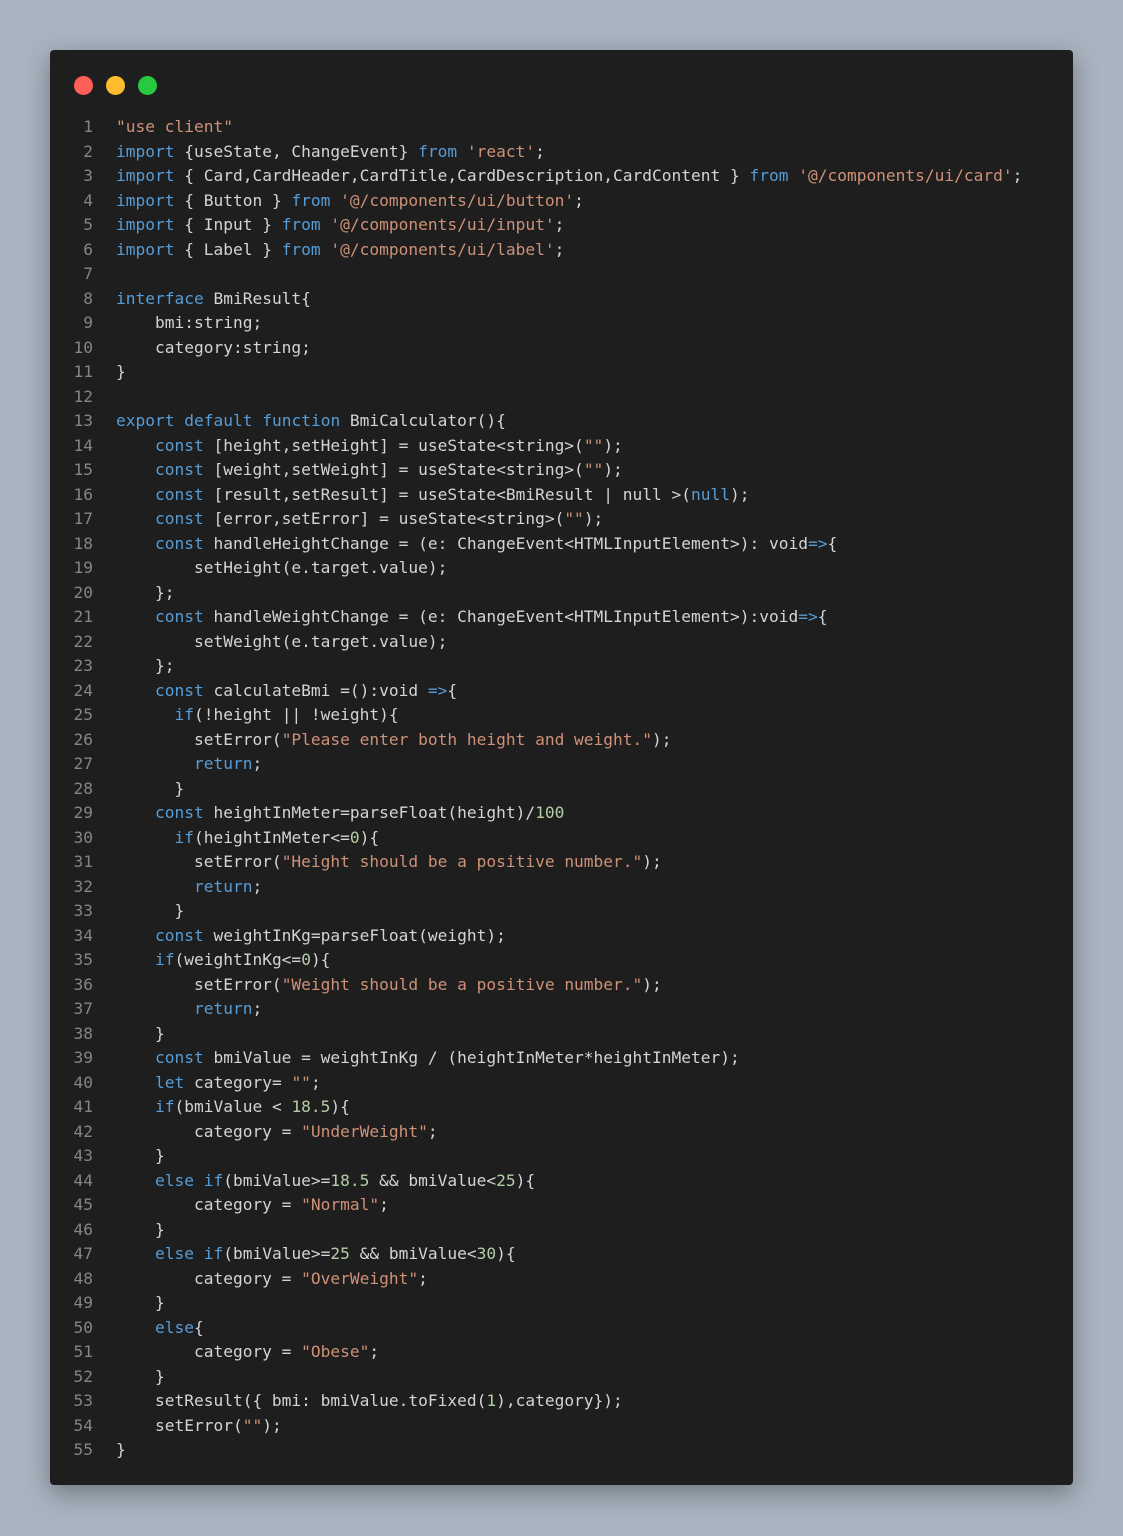 This screenshot has width=1123, height=1536. Describe the element at coordinates (228, 249) in the screenshot. I see `code-token: { Label }` at that location.